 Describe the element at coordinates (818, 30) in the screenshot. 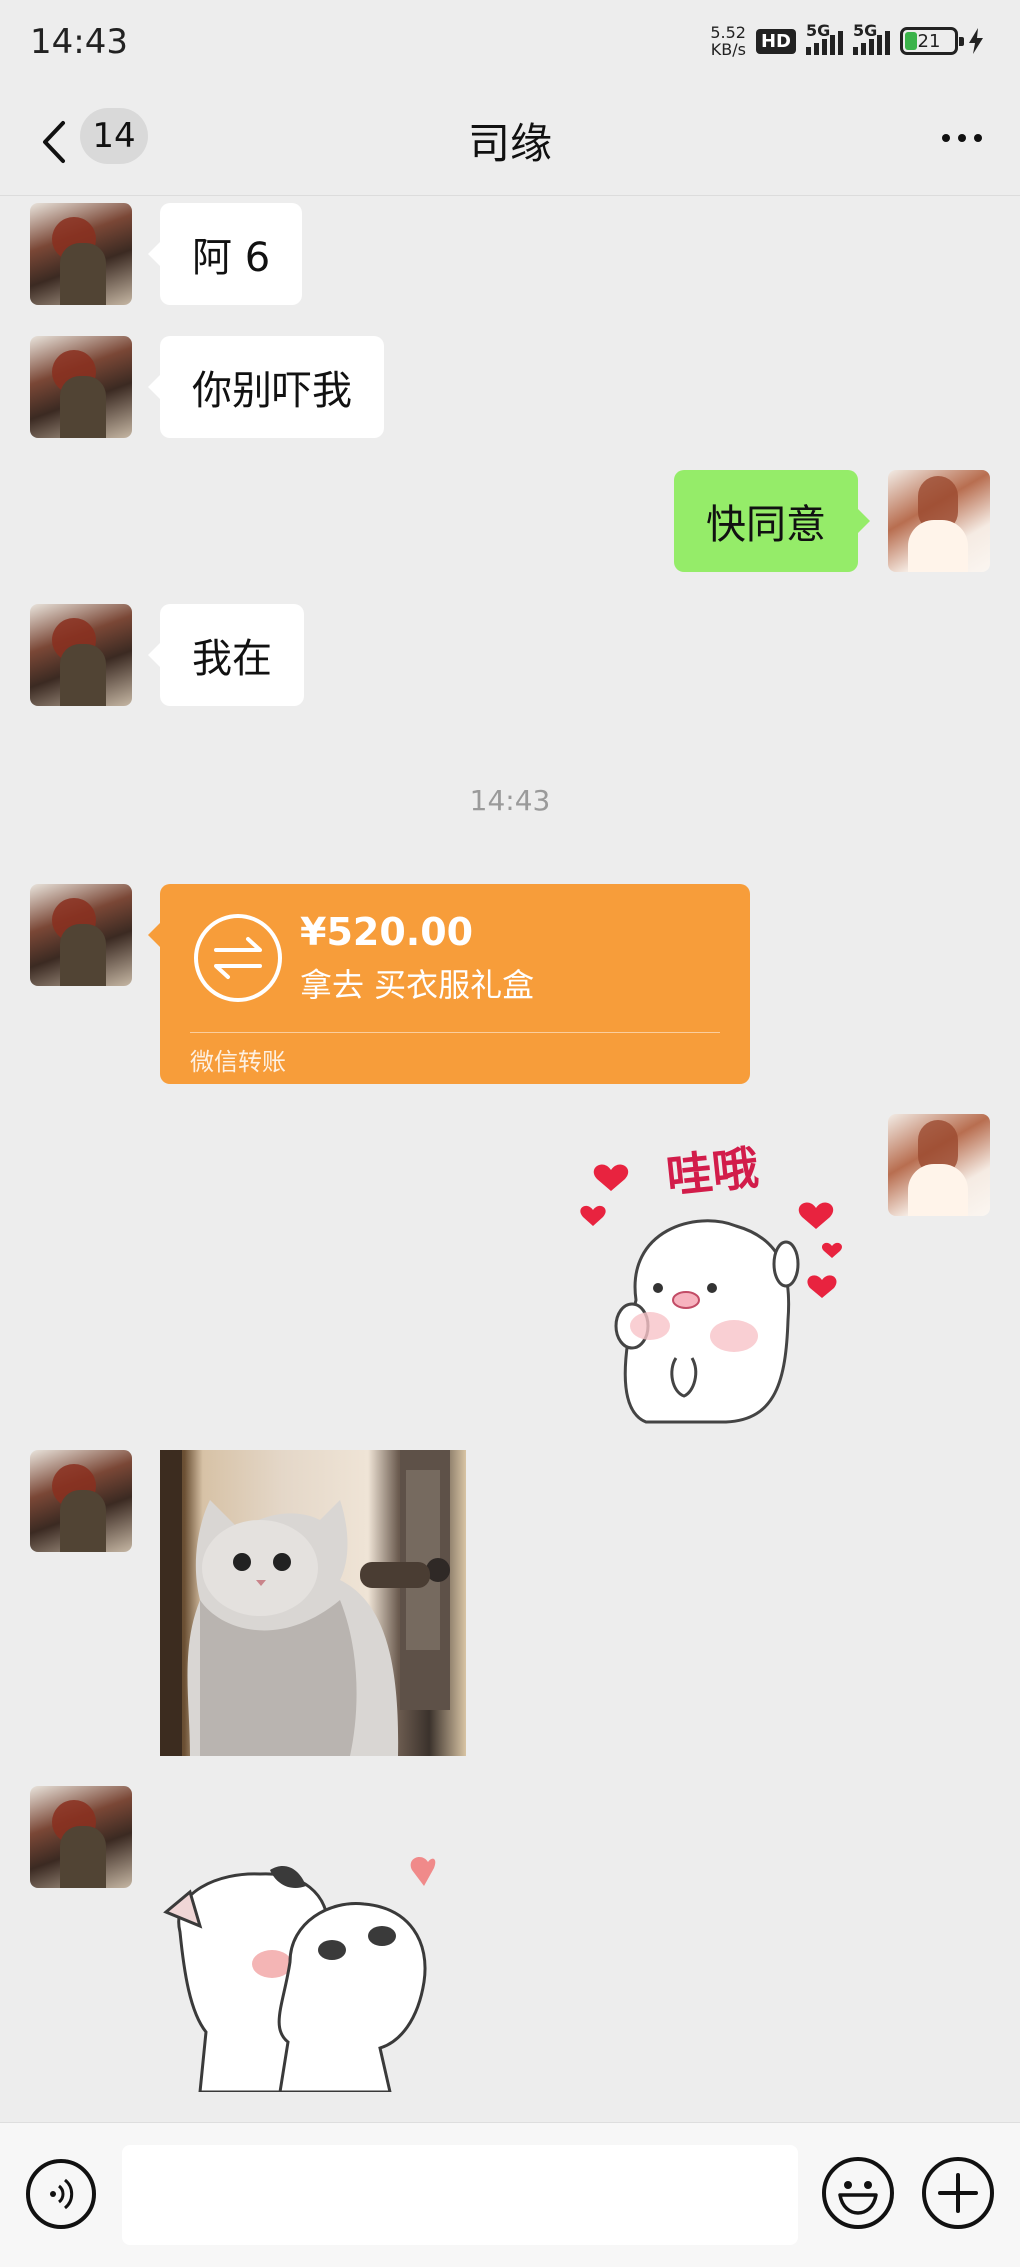

I see `signal-label: 5G` at that location.